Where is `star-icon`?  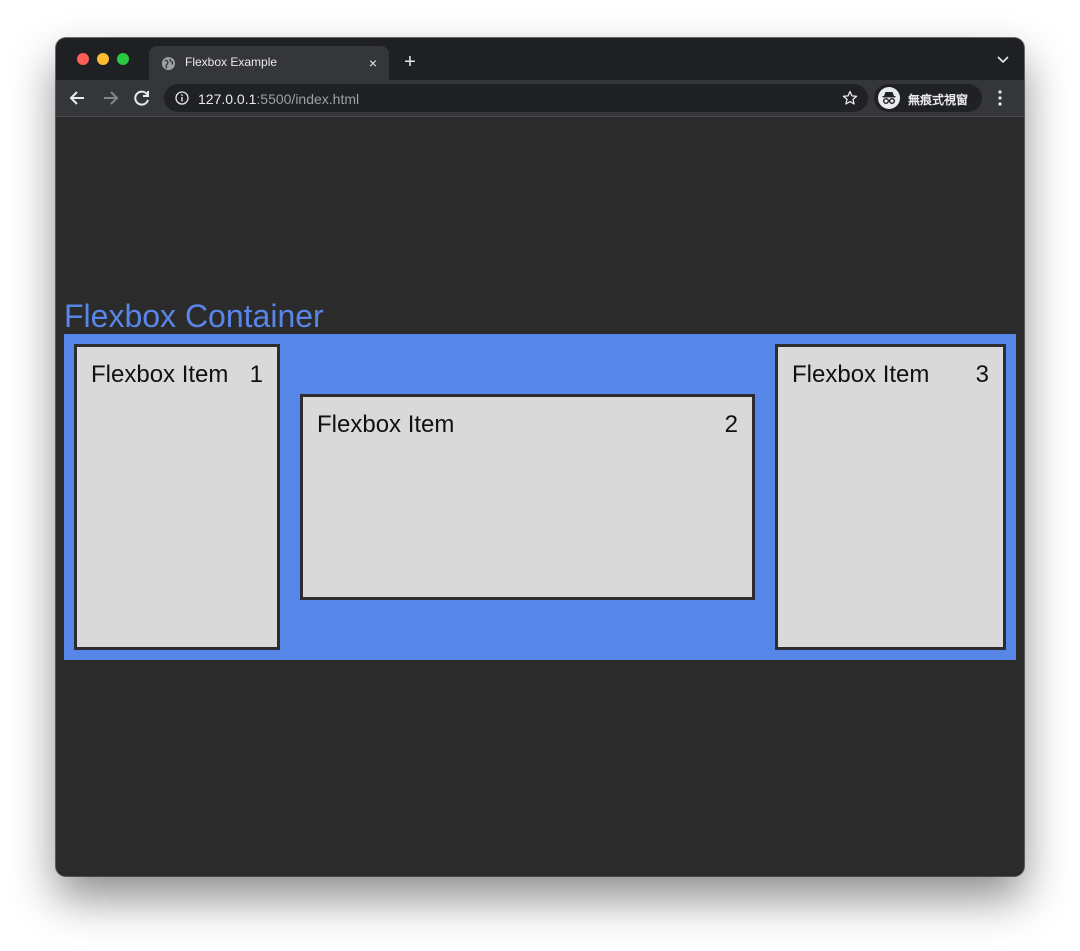 star-icon is located at coordinates (850, 98).